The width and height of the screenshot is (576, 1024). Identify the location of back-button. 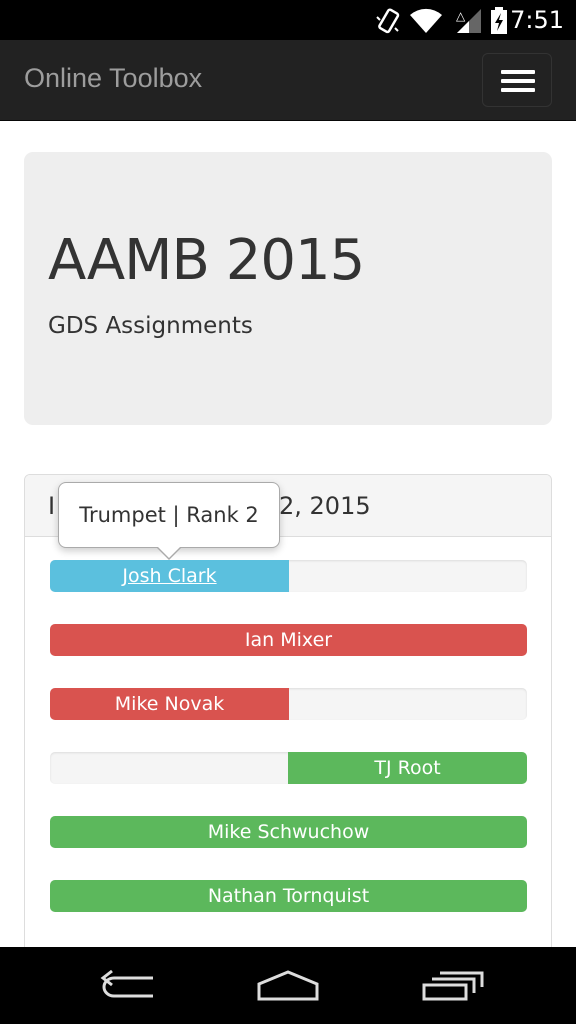
(128, 985).